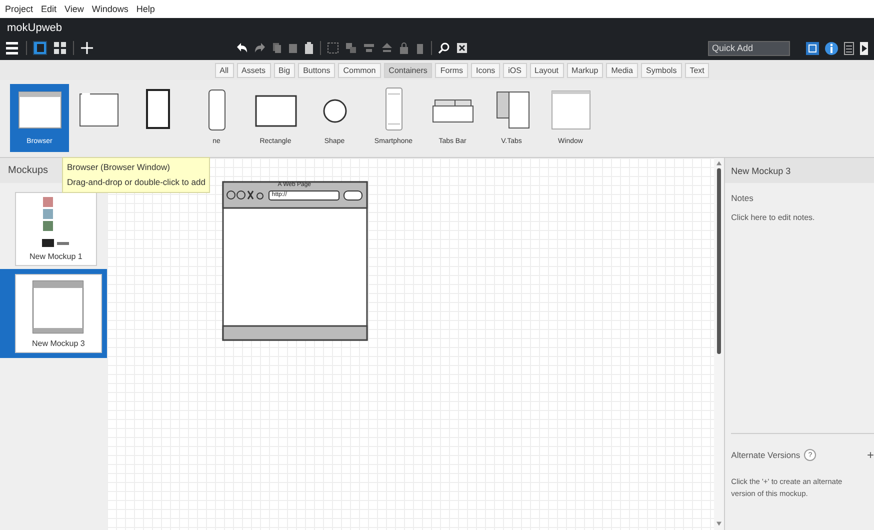  Describe the element at coordinates (49, 9) in the screenshot. I see `menu-item: Edit` at that location.